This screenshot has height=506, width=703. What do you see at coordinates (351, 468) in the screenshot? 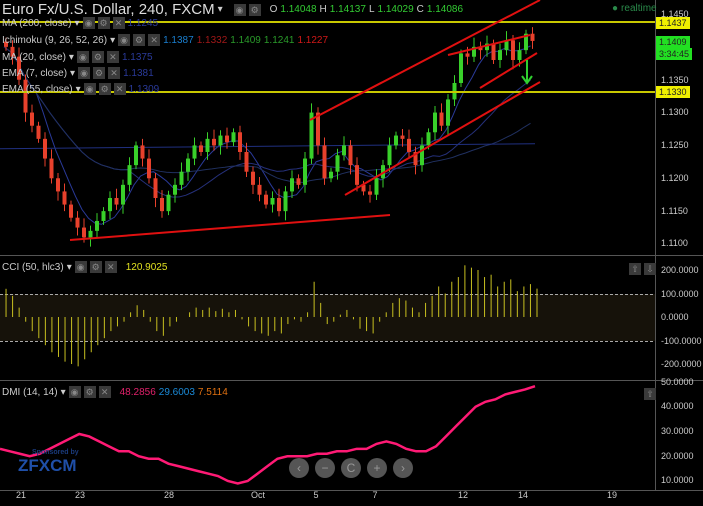
I see `reset-button: C` at bounding box center [351, 468].